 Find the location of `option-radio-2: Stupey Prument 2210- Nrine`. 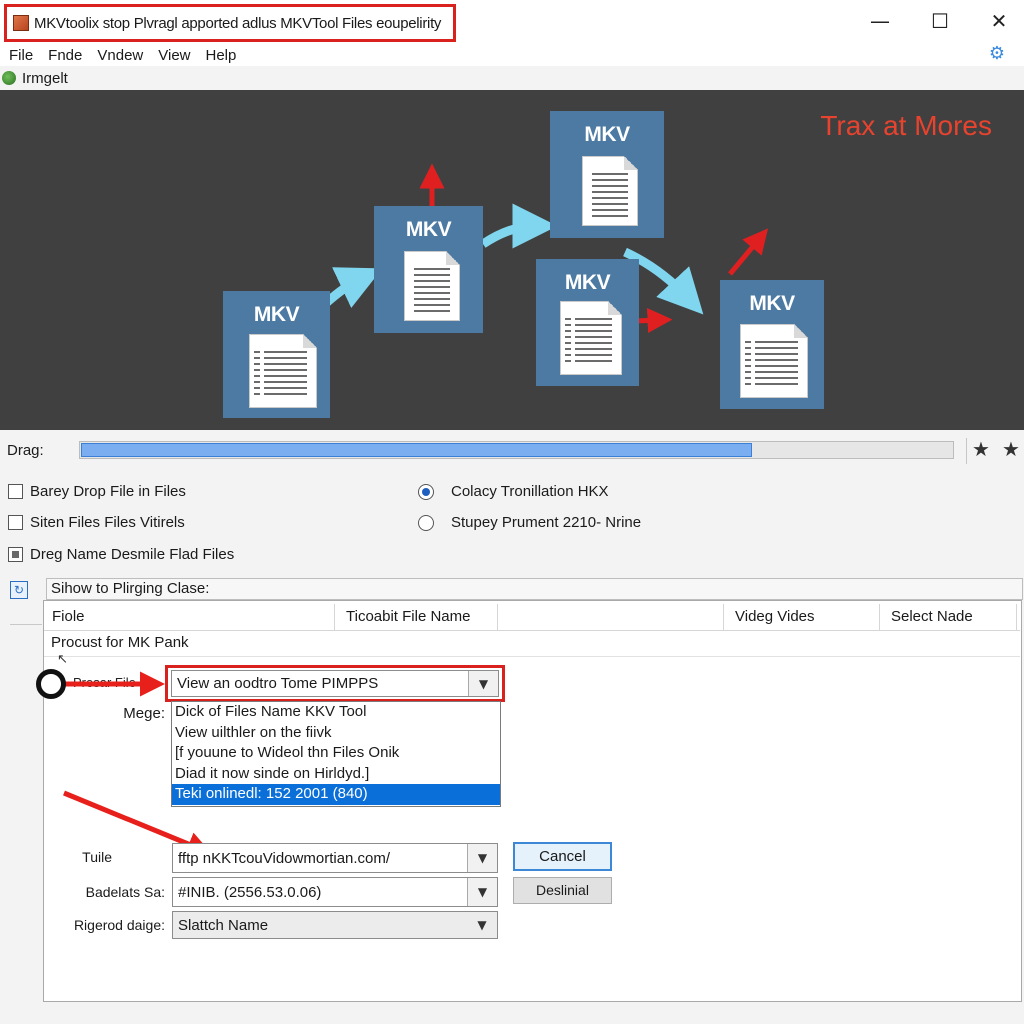

option-radio-2: Stupey Prument 2210- Nrine is located at coordinates (529, 522).